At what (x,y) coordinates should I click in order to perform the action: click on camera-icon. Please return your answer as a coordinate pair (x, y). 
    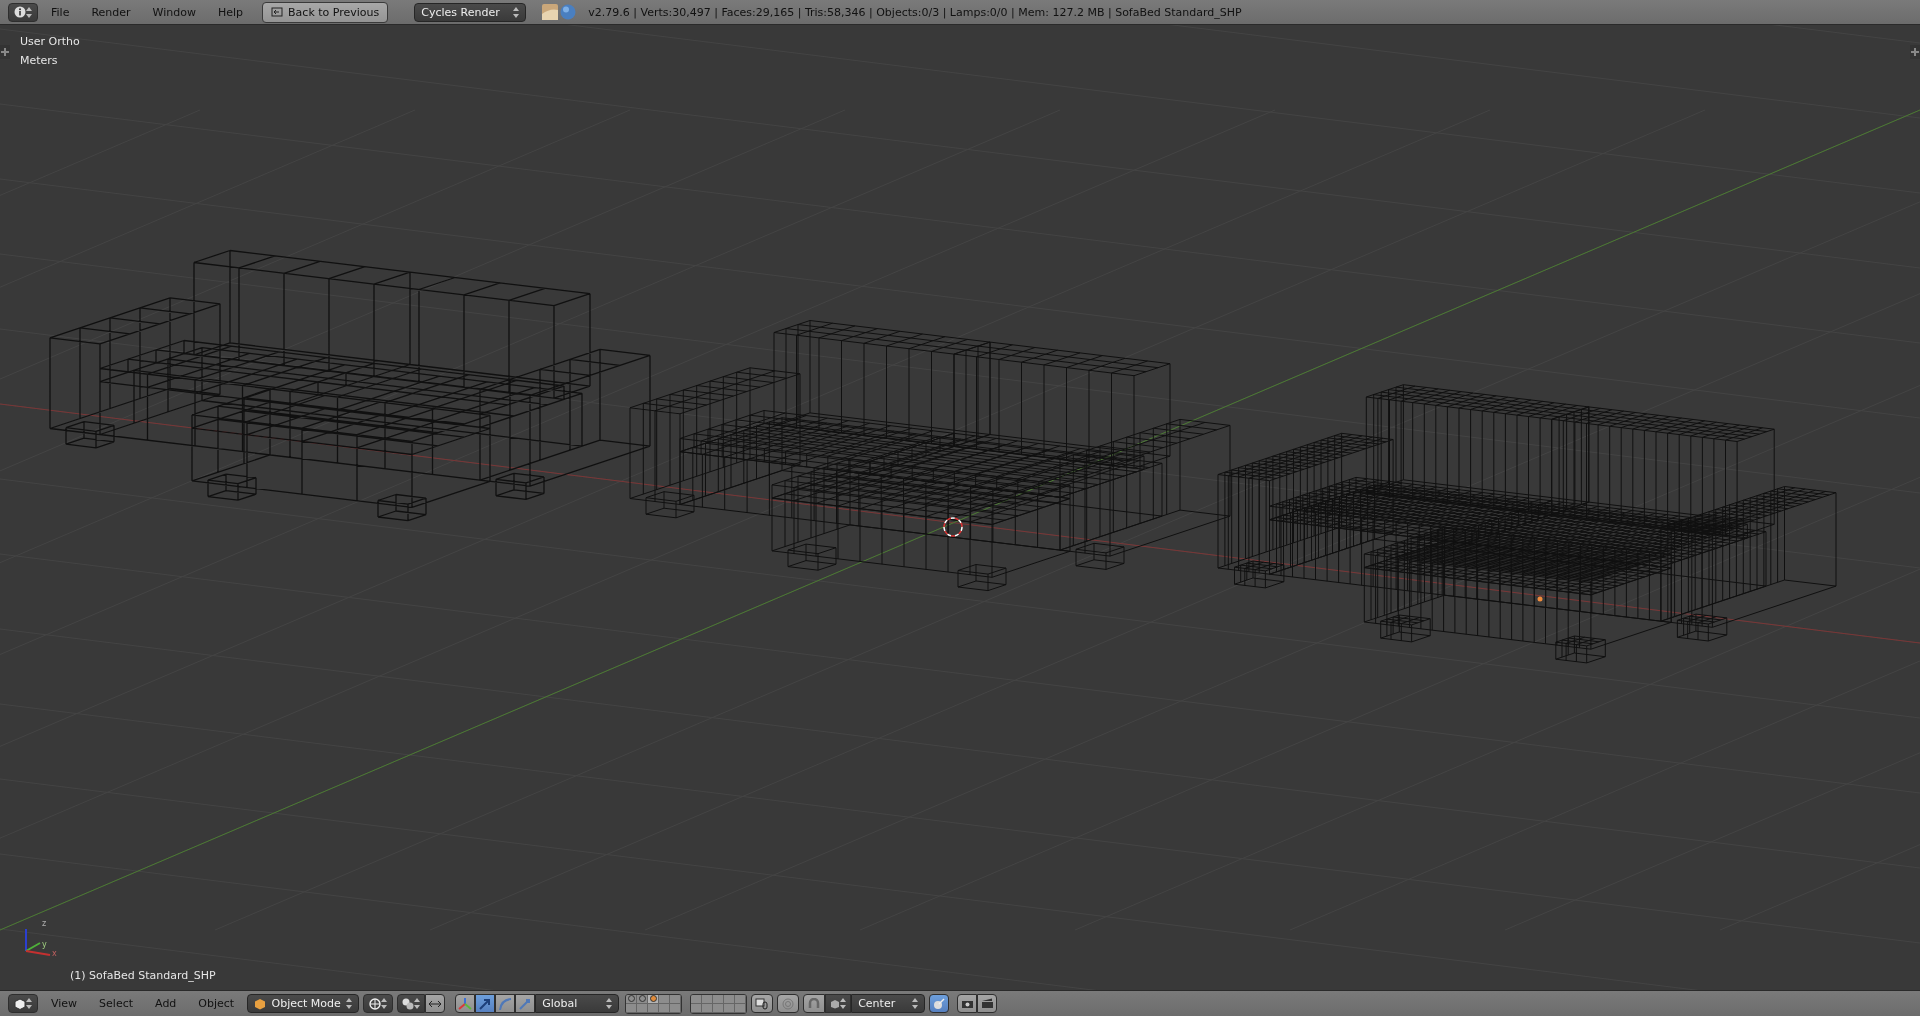
    Looking at the image, I should click on (967, 1003).